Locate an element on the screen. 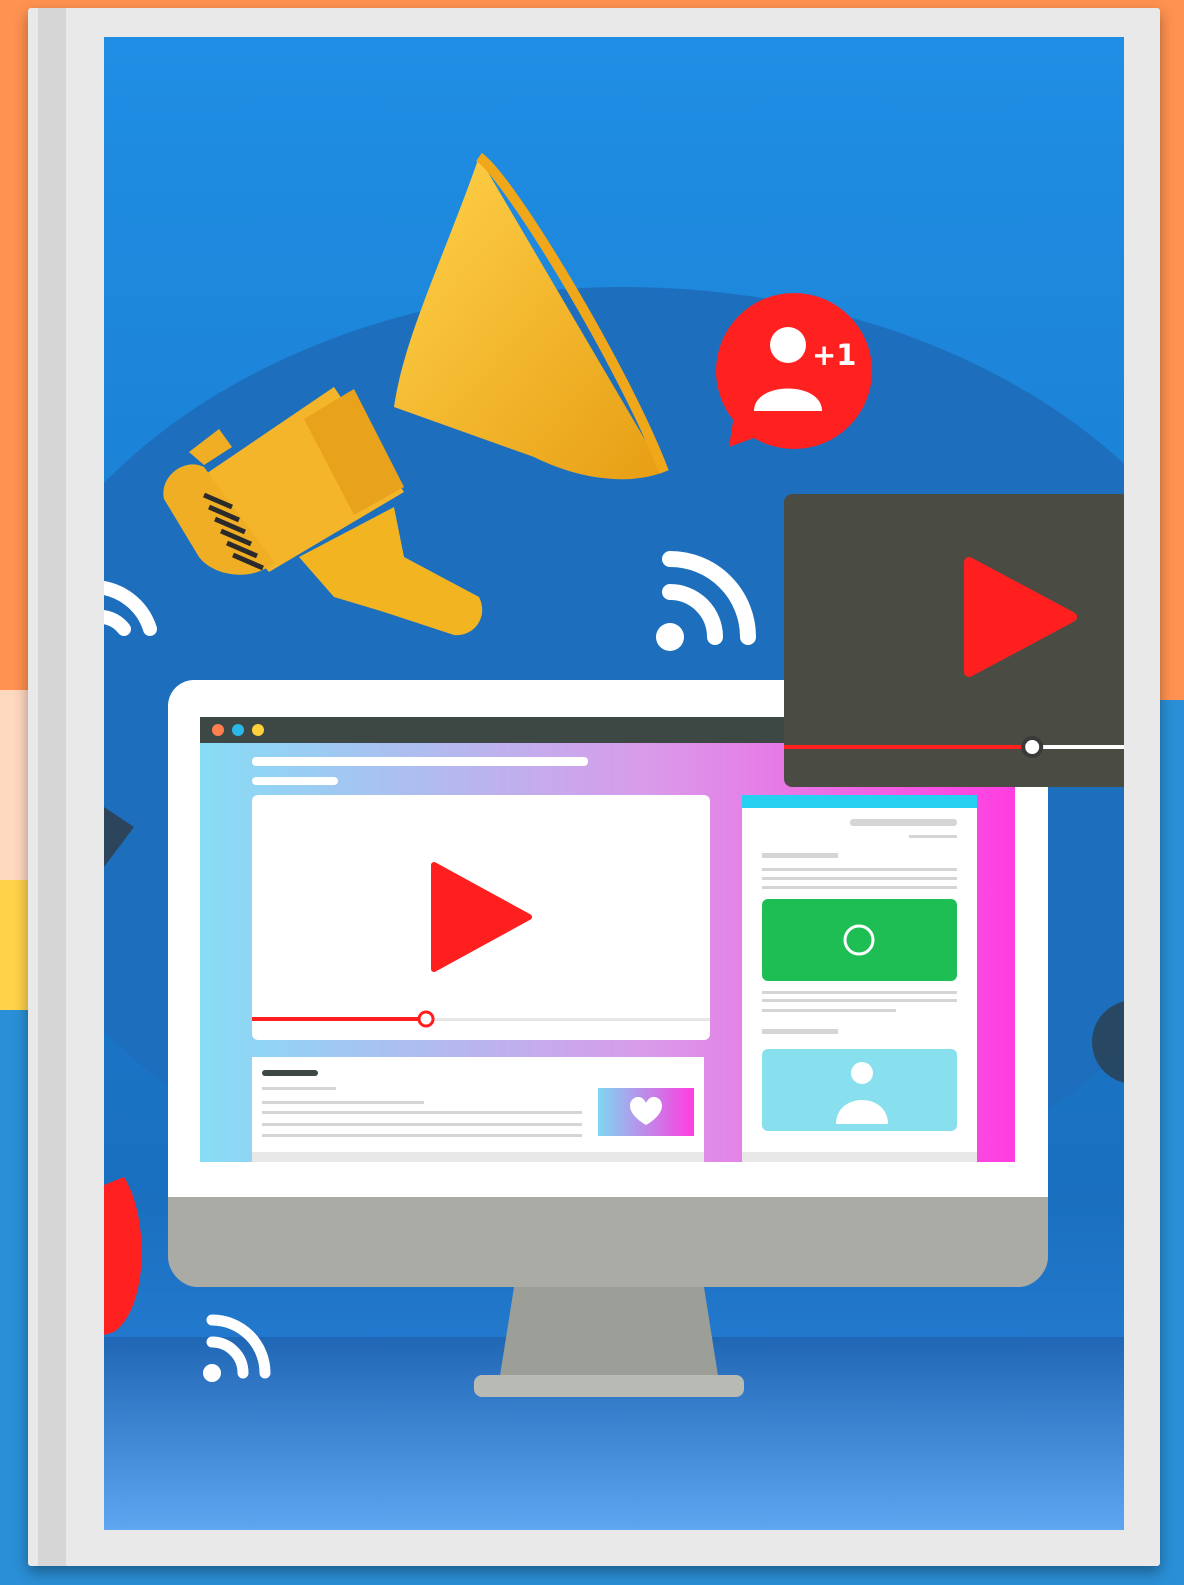  main-video-scrubber is located at coordinates (426, 1019).